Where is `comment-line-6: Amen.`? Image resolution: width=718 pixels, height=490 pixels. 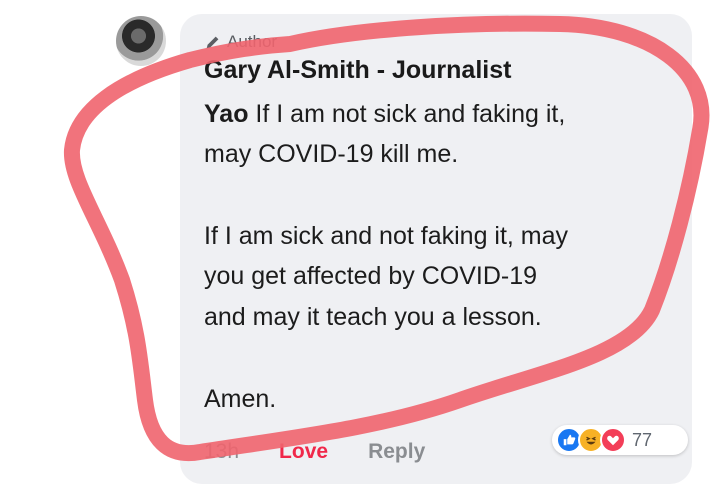 comment-line-6: Amen. is located at coordinates (240, 399).